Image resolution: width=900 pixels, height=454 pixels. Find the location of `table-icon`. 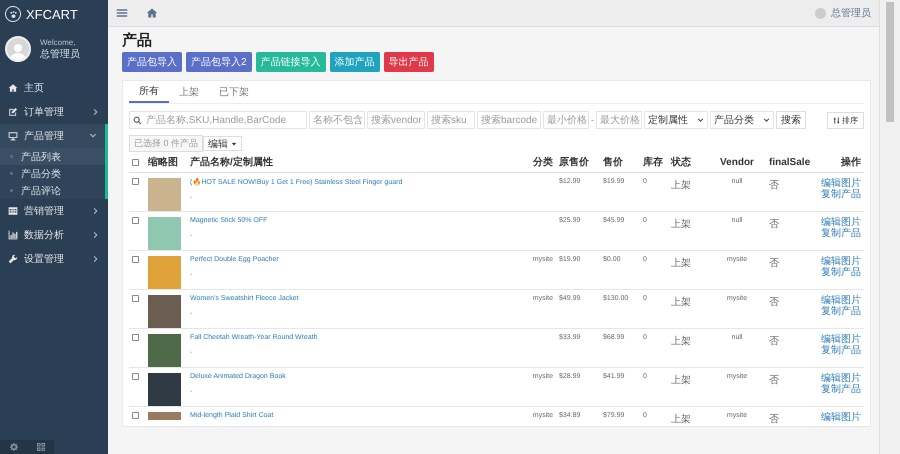

table-icon is located at coordinates (13, 211).